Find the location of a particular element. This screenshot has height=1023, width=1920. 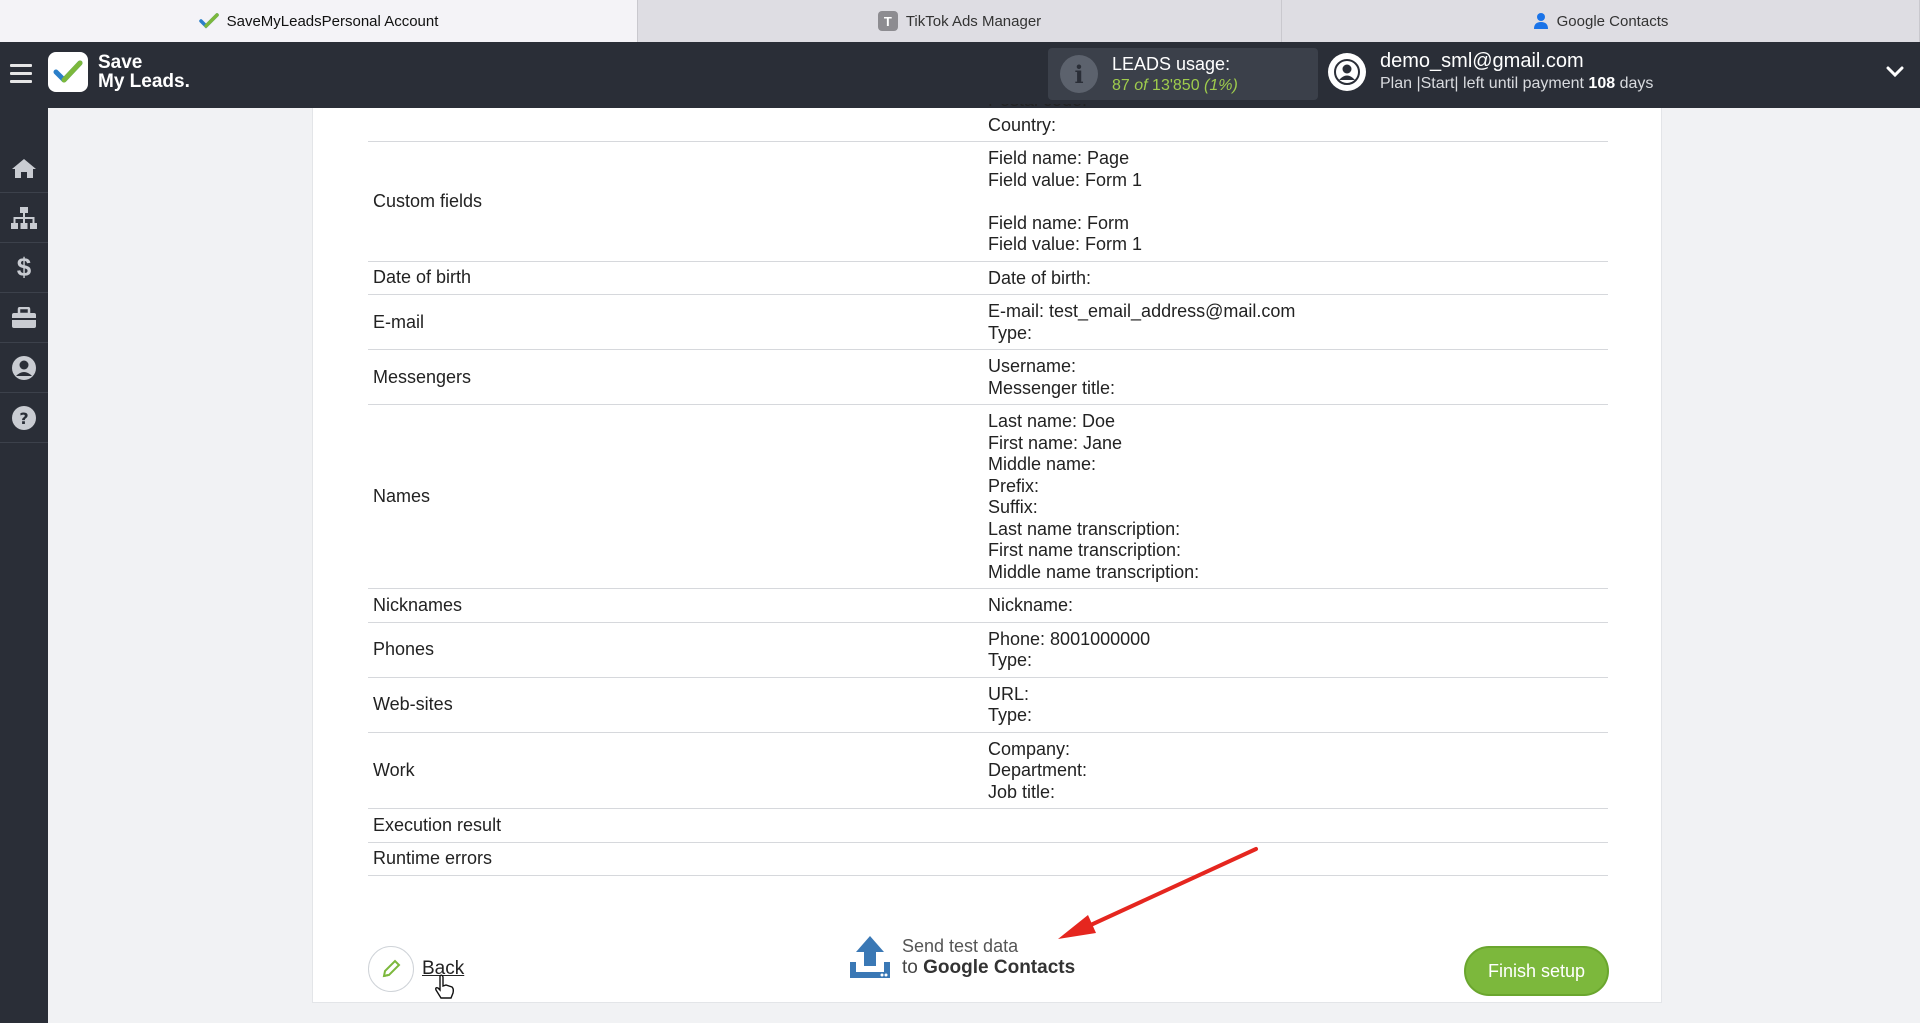

leads-usage-title: LEADS usage: is located at coordinates (1171, 63).